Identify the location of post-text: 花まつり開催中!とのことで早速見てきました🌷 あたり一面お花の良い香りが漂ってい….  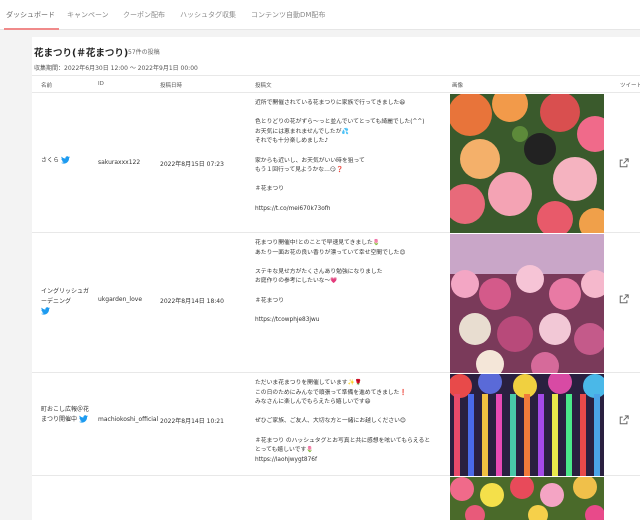
(351, 282).